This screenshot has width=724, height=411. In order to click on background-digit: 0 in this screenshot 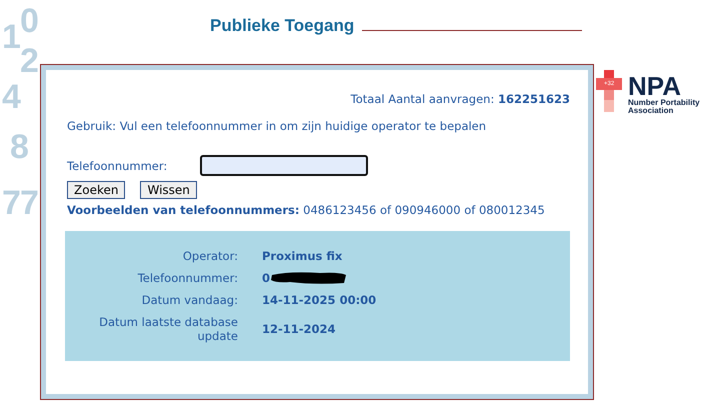, I will do `click(29, 21)`.